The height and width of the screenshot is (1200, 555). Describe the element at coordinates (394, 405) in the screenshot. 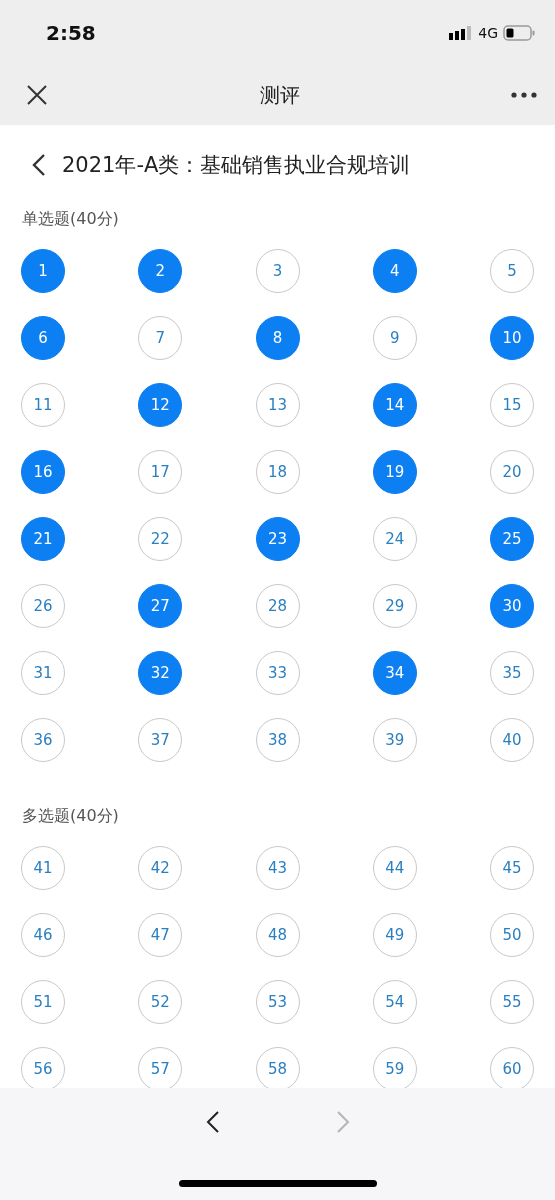

I see `question-number-button: 14` at that location.